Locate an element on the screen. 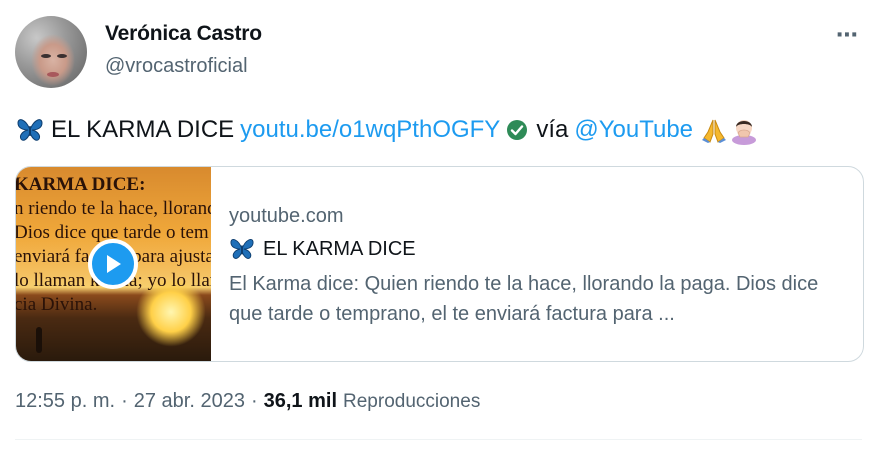 This screenshot has height=451, width=887. play-button is located at coordinates (113, 264).